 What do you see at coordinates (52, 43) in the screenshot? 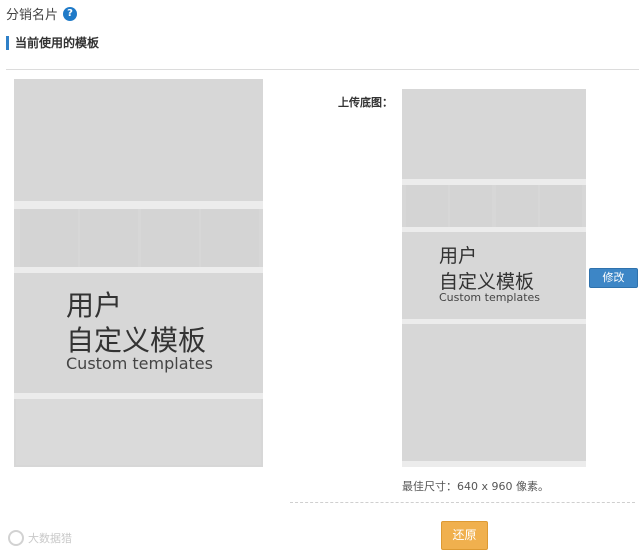
I see `section-title: 当前使用的模板` at bounding box center [52, 43].